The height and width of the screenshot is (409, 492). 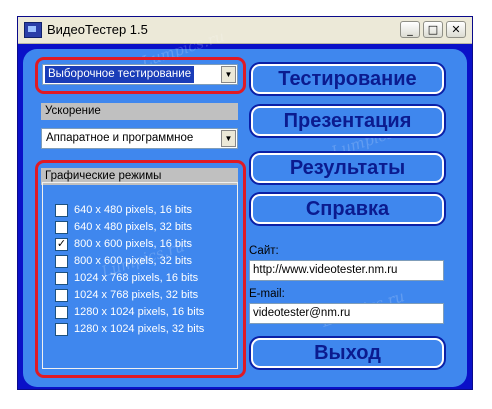 What do you see at coordinates (267, 294) in the screenshot?
I see `email-label: E-mail:` at bounding box center [267, 294].